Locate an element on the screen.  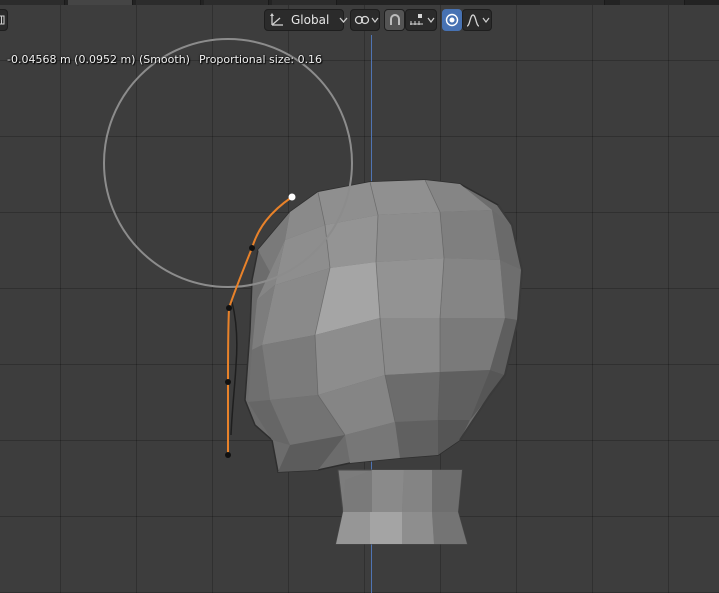
smooth-falloff-icon is located at coordinates (473, 20).